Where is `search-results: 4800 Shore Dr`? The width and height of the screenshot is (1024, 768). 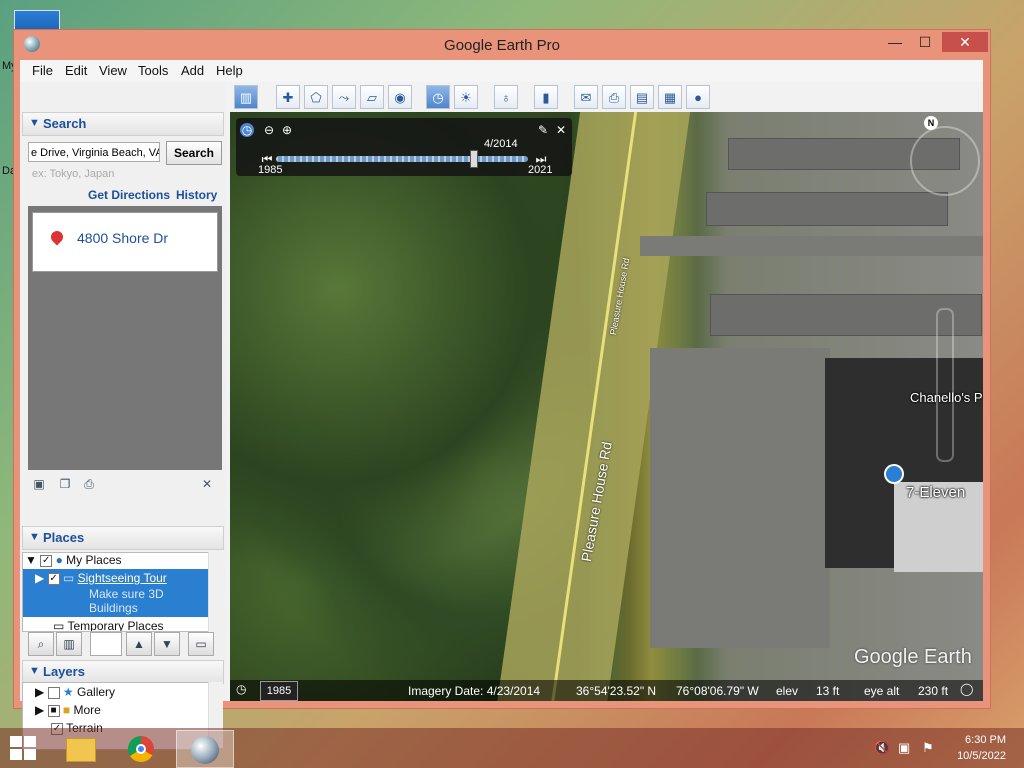 search-results: 4800 Shore Dr is located at coordinates (125, 338).